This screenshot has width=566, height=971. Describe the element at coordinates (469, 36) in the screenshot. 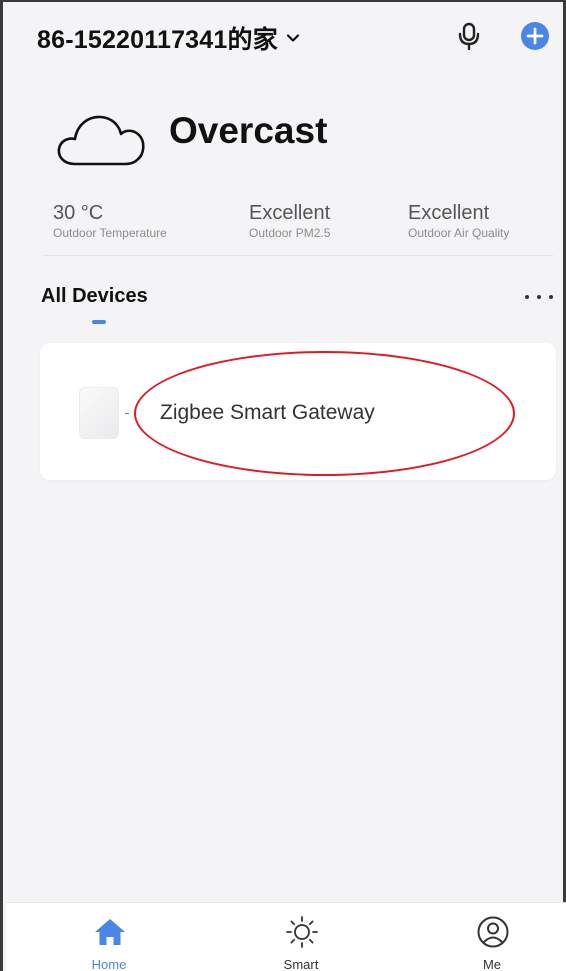

I see `microphone-icon` at that location.